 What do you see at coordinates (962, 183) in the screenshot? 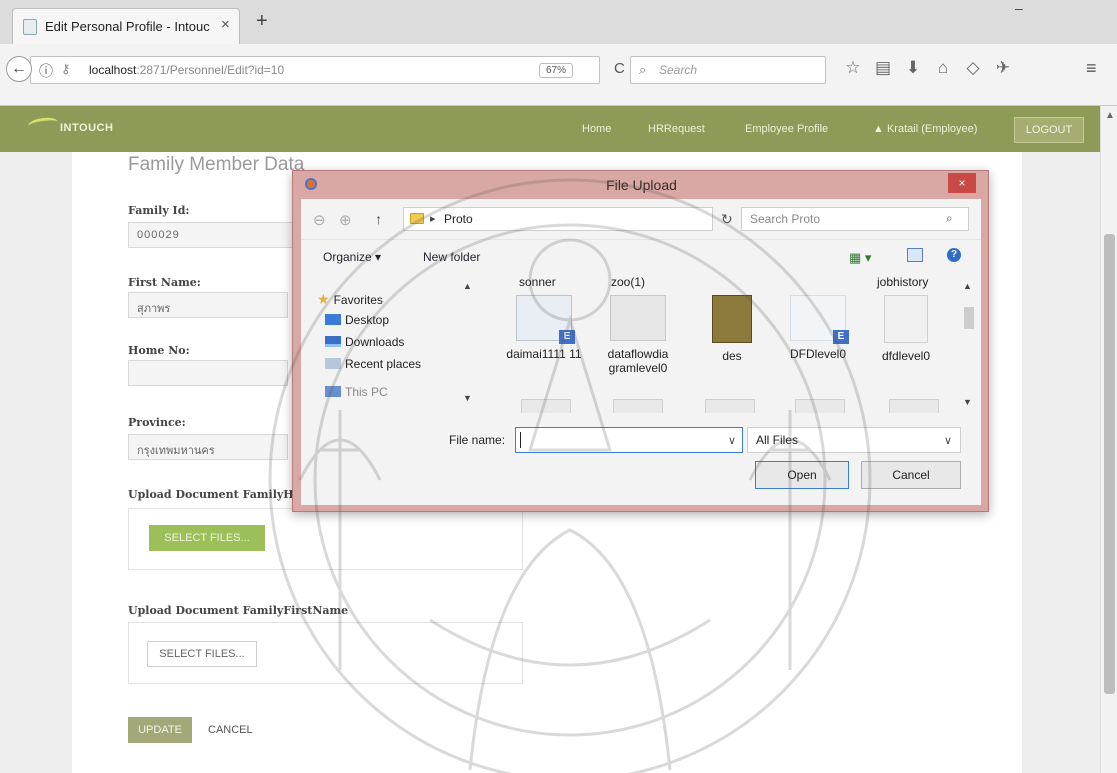
I see `dialog-close-button: ×` at bounding box center [962, 183].